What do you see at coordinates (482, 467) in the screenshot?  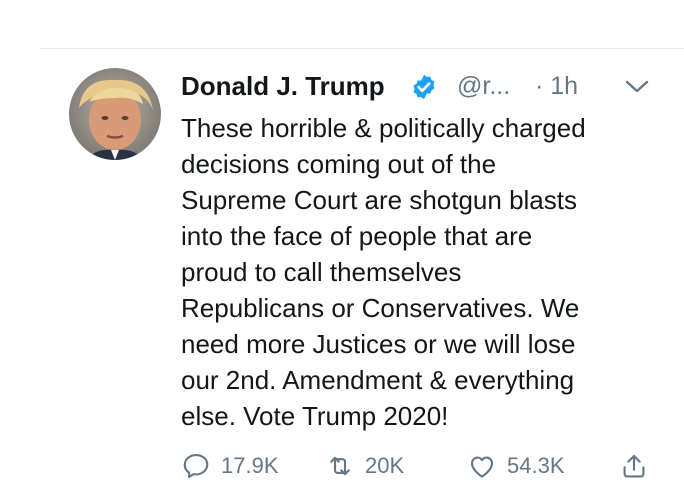 I see `heart-icon` at bounding box center [482, 467].